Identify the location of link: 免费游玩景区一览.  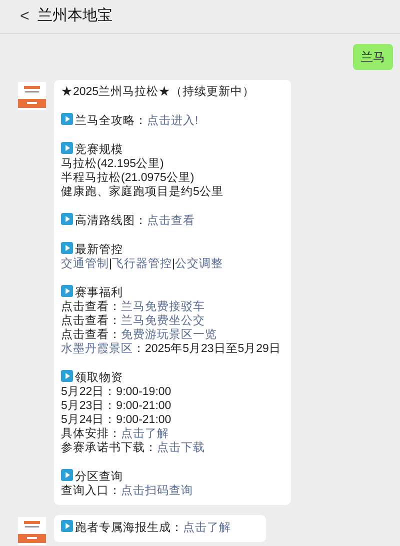
(169, 335).